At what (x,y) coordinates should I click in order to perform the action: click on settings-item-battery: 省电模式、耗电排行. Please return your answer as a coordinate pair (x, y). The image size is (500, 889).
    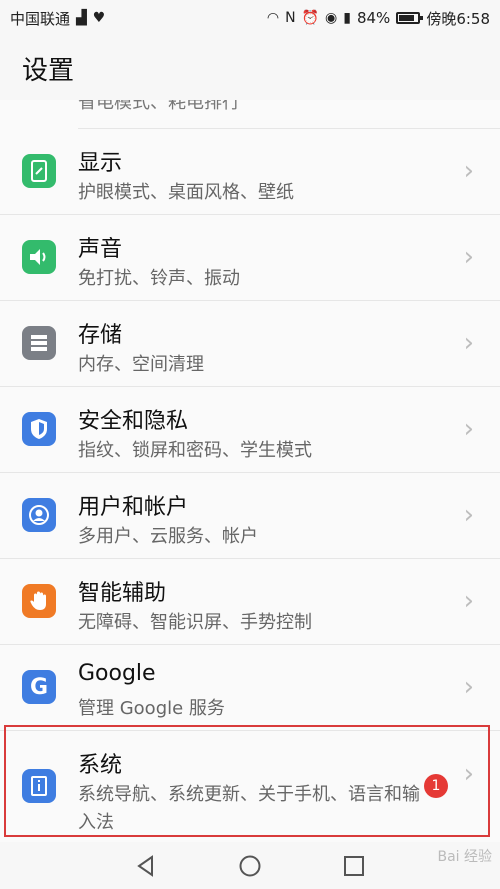
    Looking at the image, I should click on (289, 114).